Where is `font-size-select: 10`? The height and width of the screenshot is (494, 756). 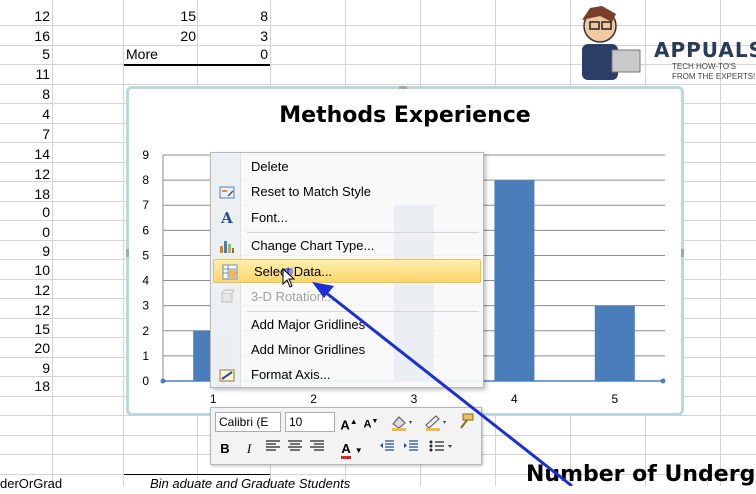
font-size-select: 10 is located at coordinates (310, 422).